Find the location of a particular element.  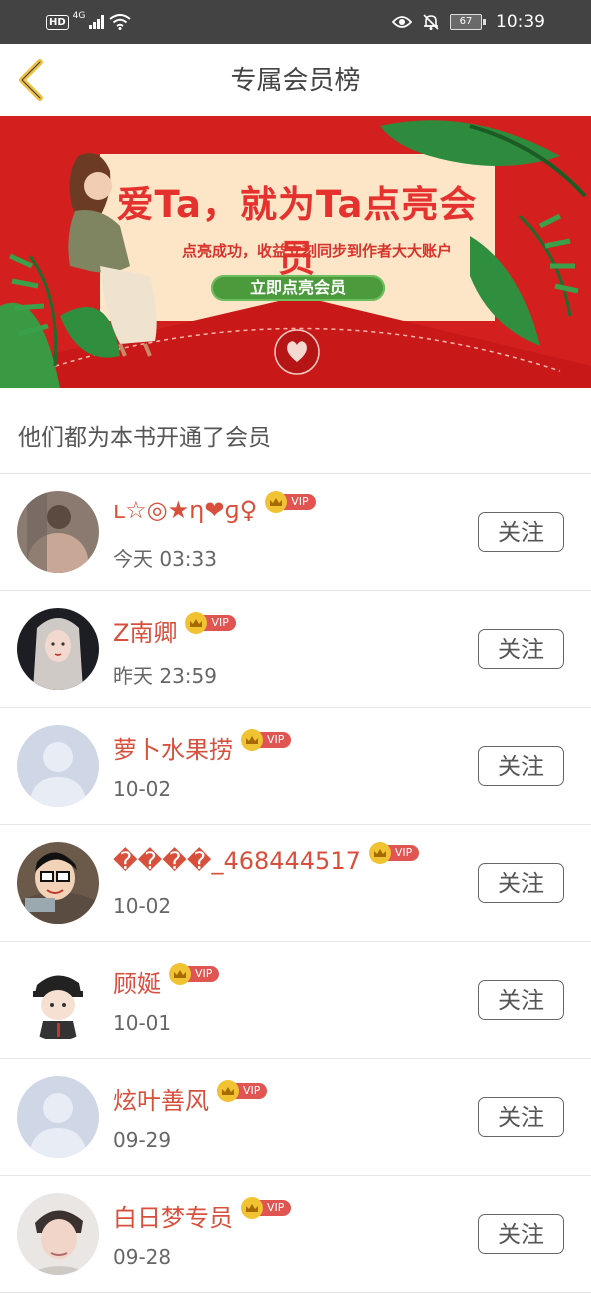

name-row: 萝卜水果捞 VIP is located at coordinates (202, 746).